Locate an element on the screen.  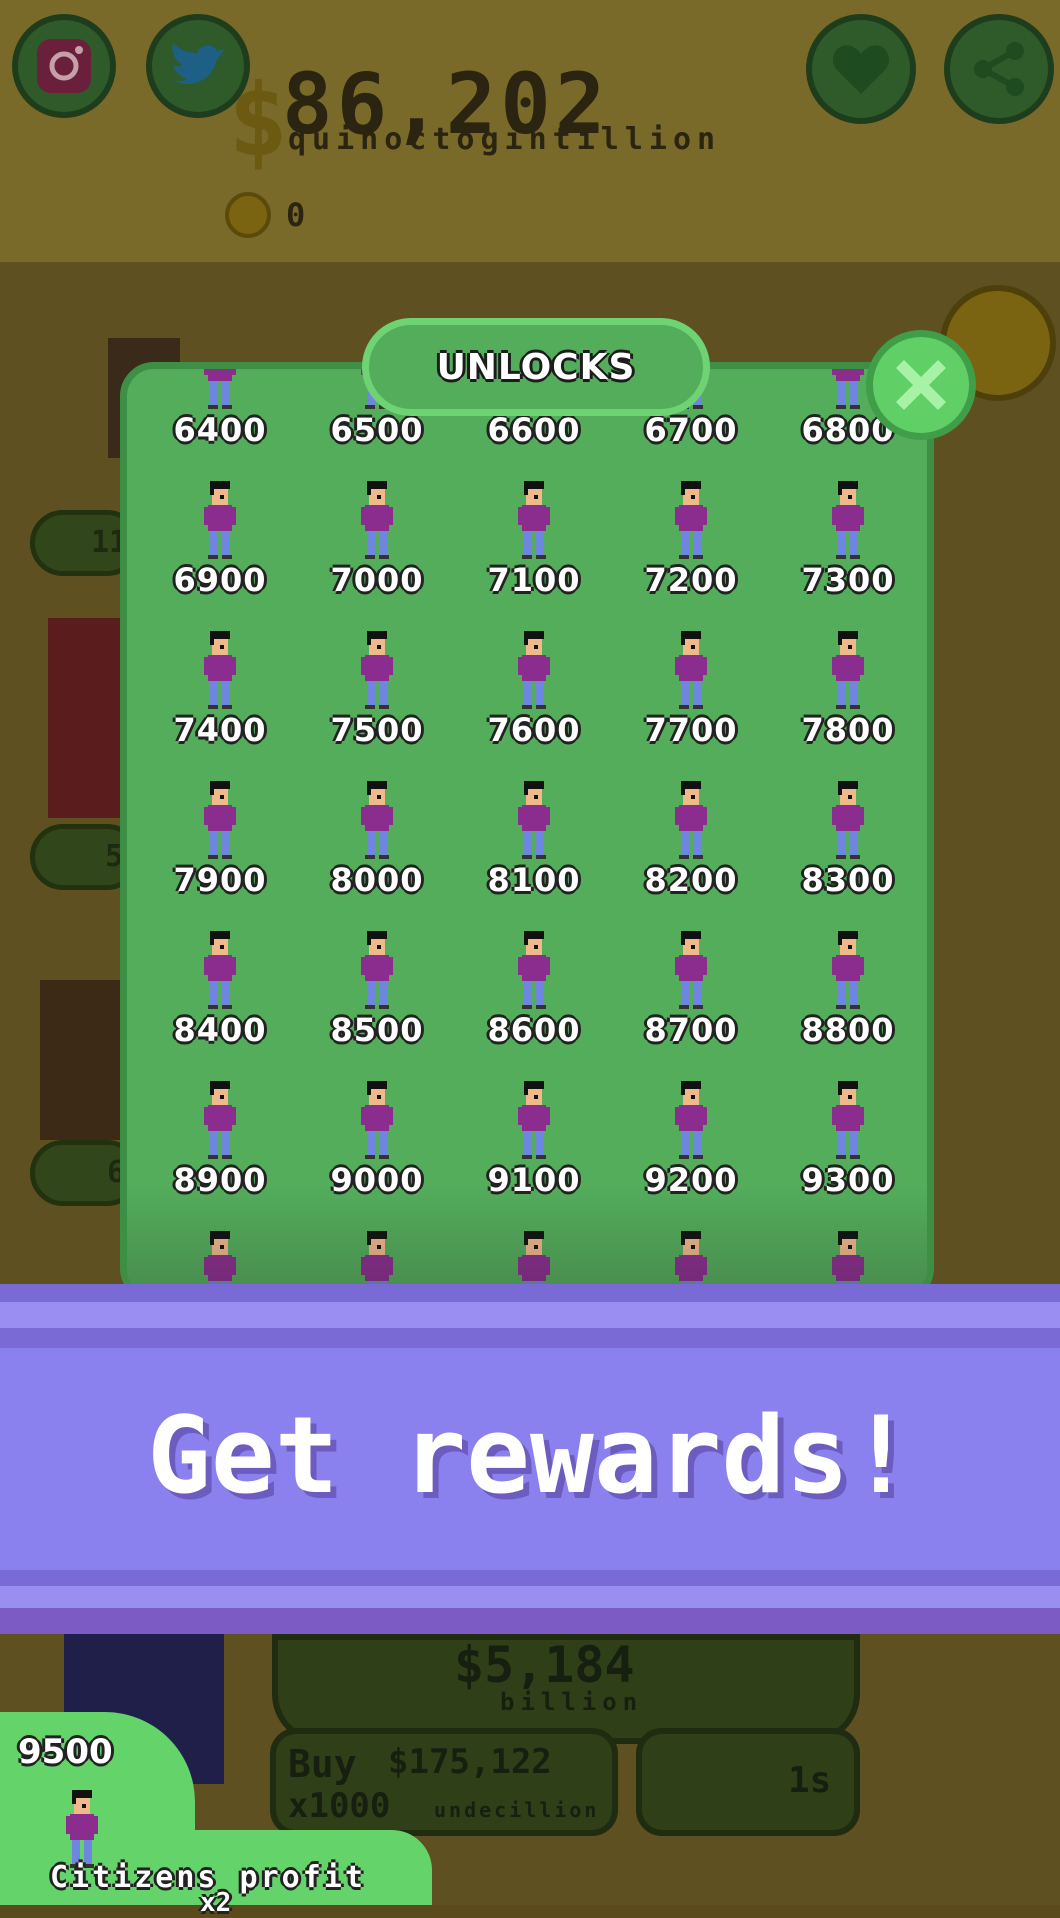
banner-text: Get rewards! is located at coordinates (530, 1455).